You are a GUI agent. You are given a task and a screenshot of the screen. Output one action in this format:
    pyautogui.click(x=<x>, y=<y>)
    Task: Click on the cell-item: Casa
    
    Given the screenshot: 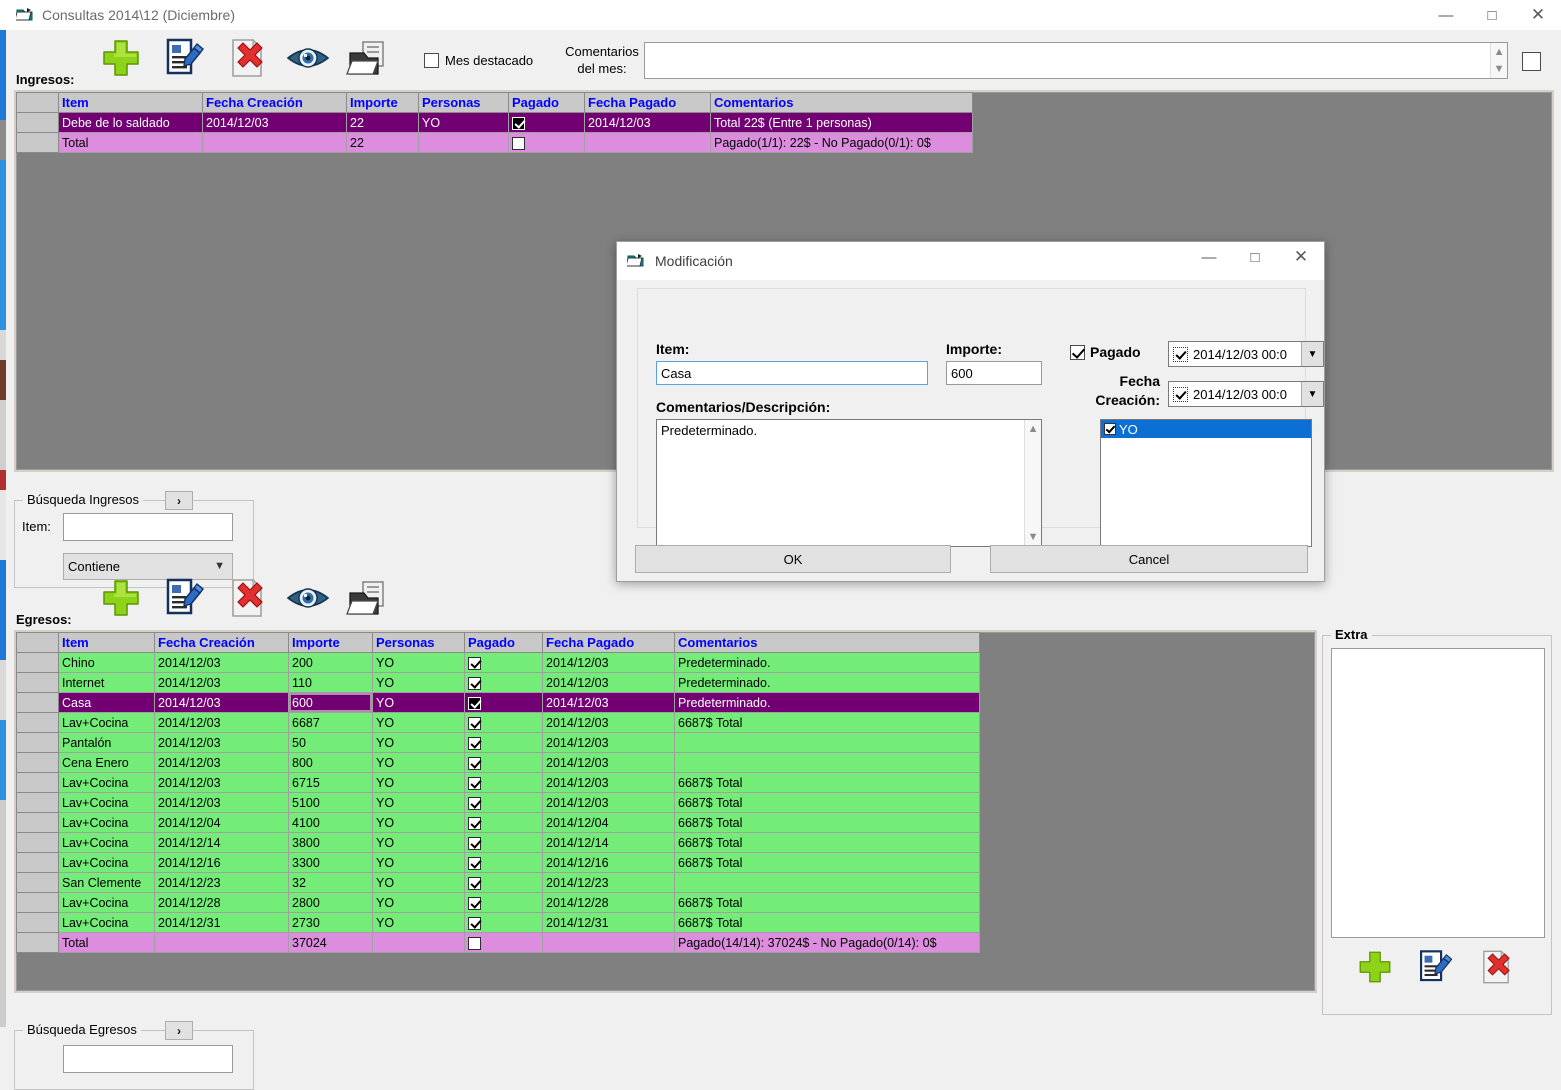 What is the action you would take?
    pyautogui.click(x=106, y=702)
    